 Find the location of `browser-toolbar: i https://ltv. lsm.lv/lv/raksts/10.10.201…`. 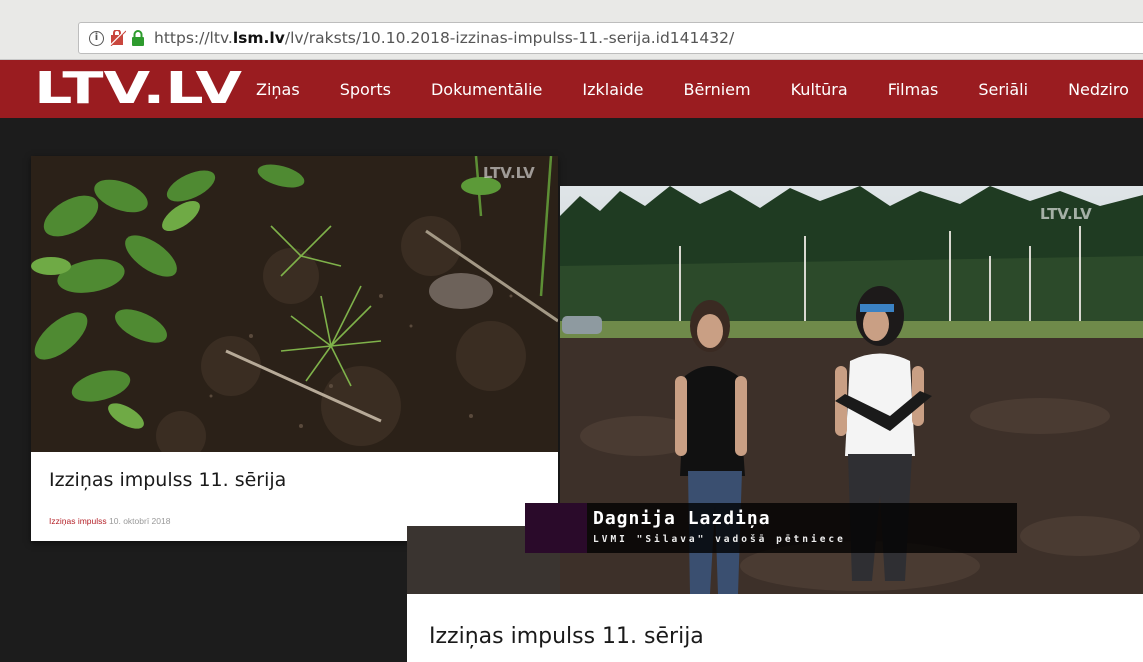

browser-toolbar: i https://ltv. lsm.lv/lv/raksts/10.10.201… is located at coordinates (571, 30).